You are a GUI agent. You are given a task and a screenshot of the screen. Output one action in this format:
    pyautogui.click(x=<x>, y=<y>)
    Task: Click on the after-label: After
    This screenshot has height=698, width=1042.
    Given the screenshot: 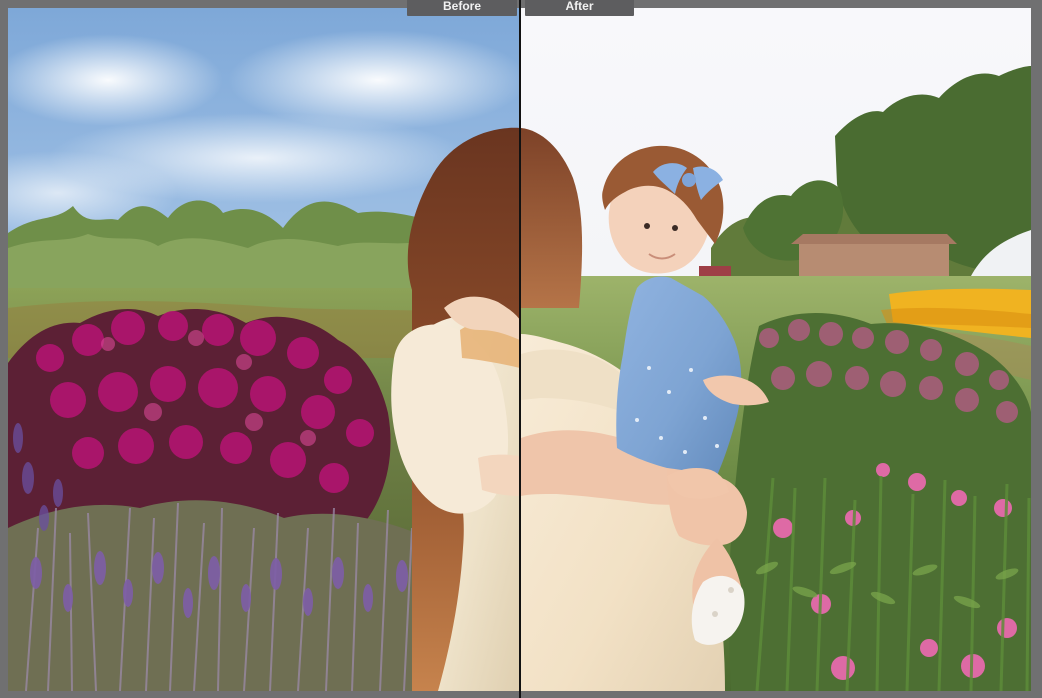 What is the action you would take?
    pyautogui.click(x=579, y=8)
    